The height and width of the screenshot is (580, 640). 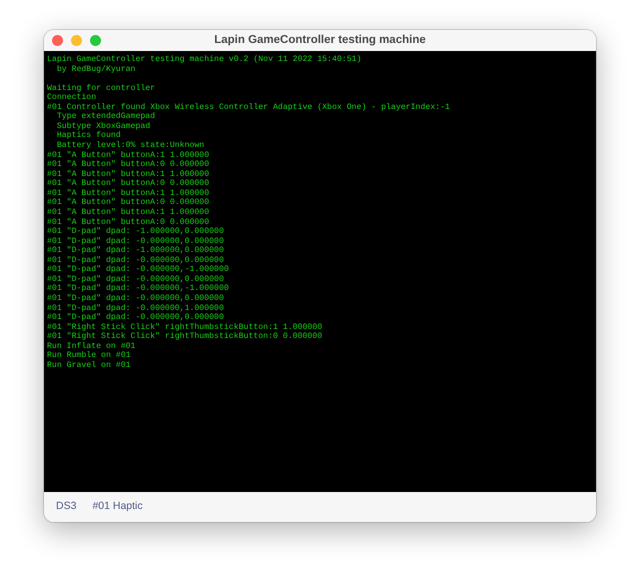 I want to click on console-line: Run Rumble on #01, so click(x=89, y=356).